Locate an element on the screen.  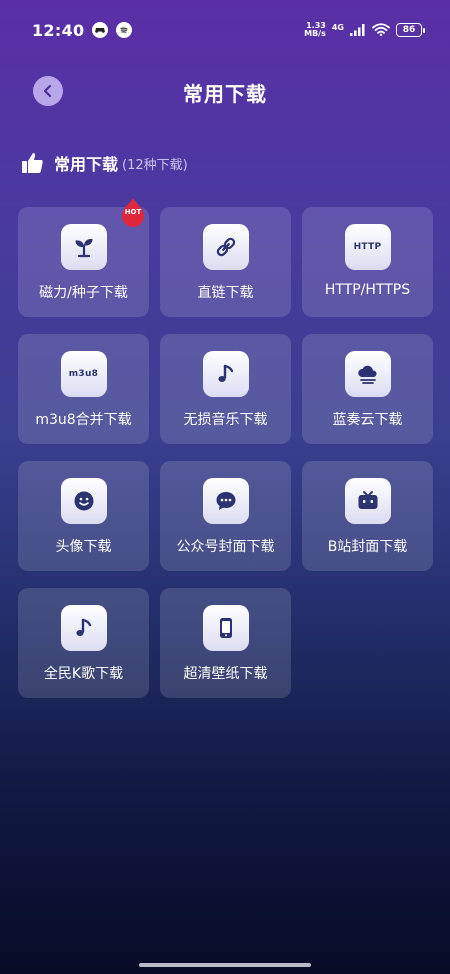
status-right: 1.33 MB/s 4G 86 is located at coordinates (364, 30).